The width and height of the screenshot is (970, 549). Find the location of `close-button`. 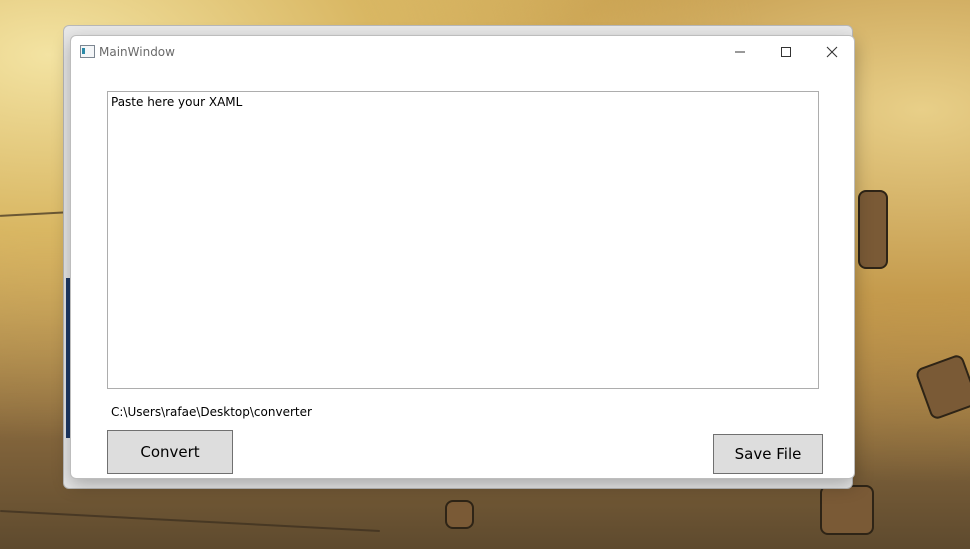

close-button is located at coordinates (832, 52).